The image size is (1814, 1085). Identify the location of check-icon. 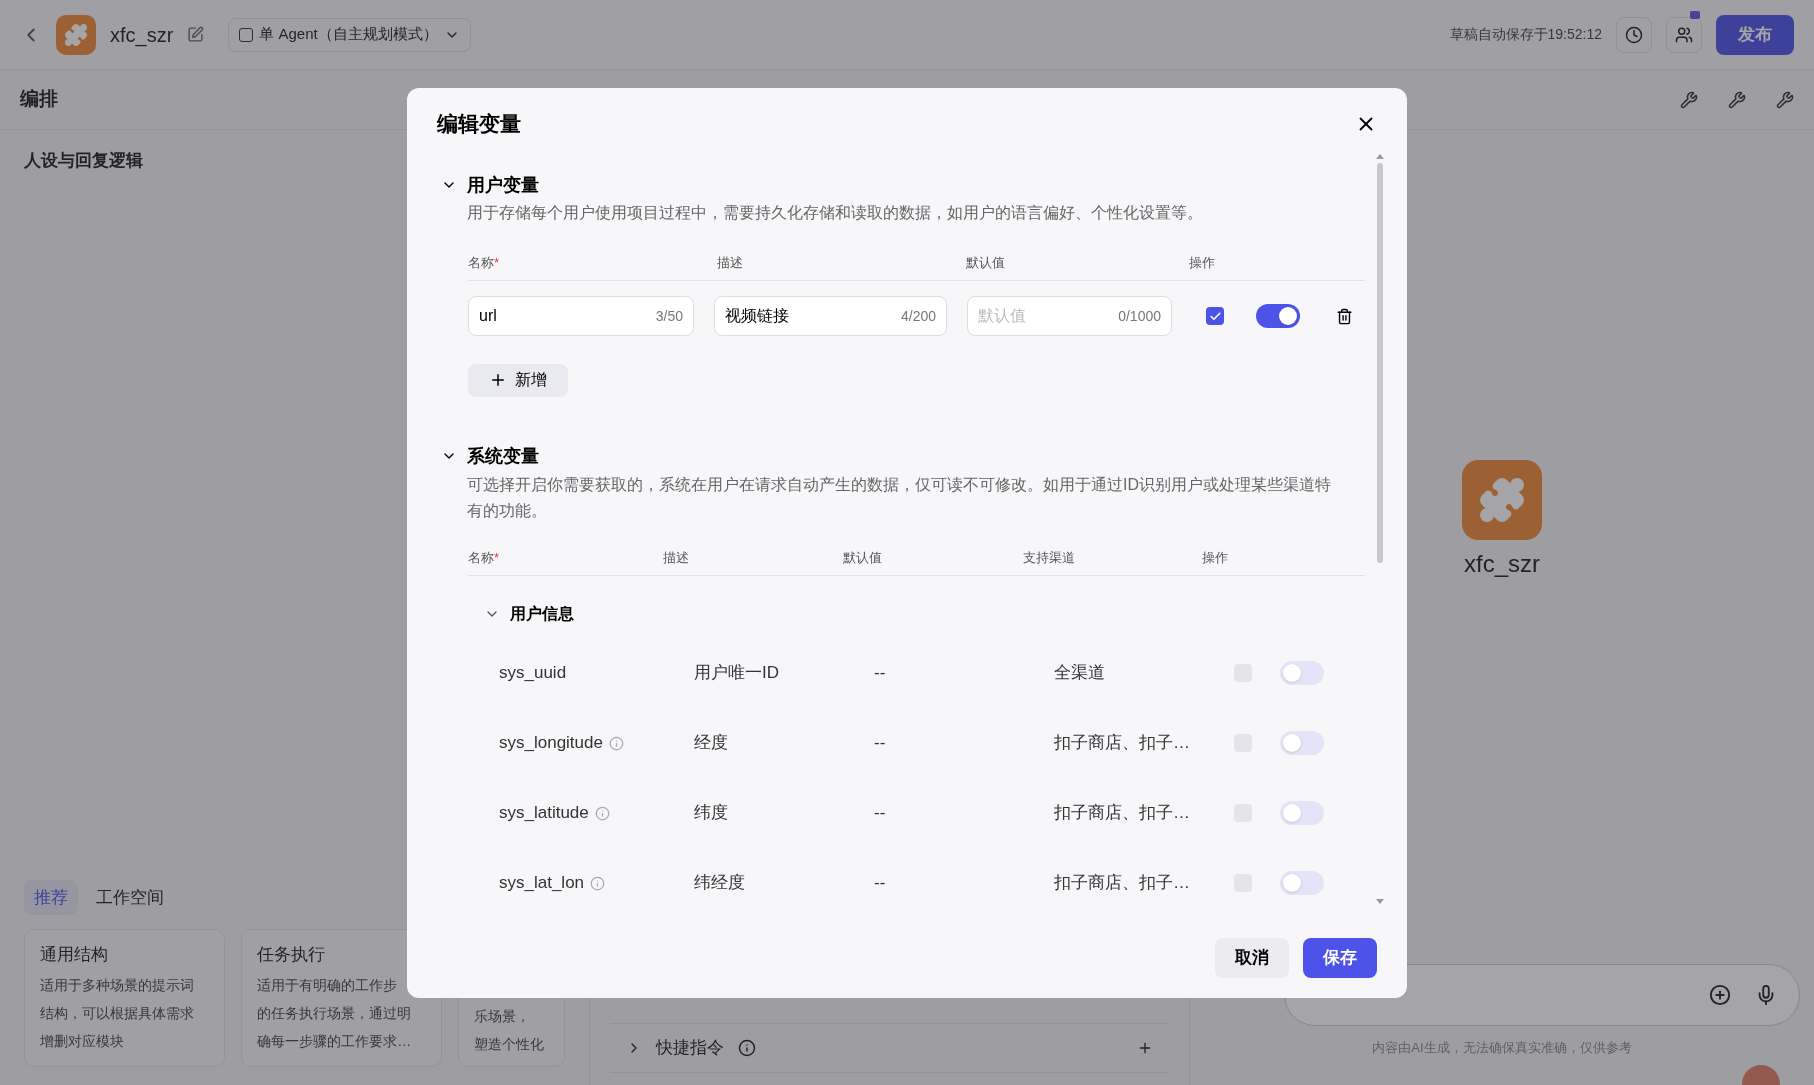
(1215, 316).